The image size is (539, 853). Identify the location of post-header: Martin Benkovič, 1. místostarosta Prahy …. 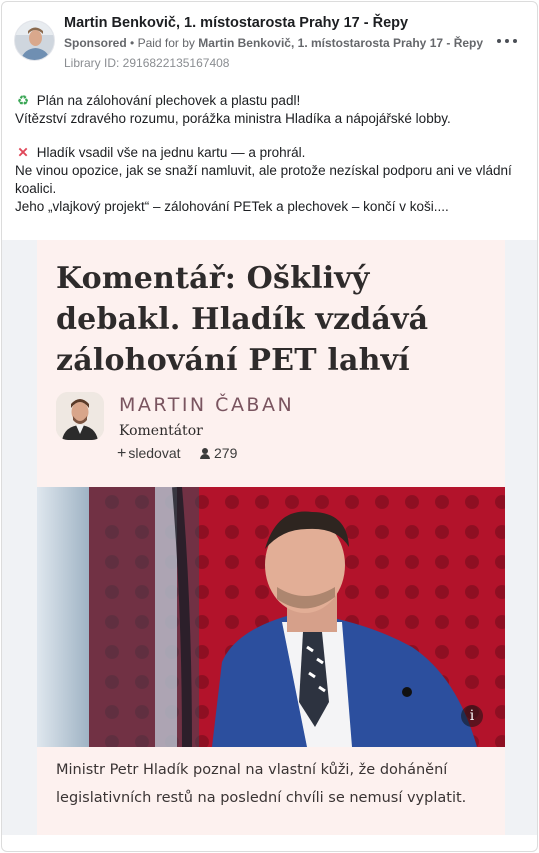
(269, 42).